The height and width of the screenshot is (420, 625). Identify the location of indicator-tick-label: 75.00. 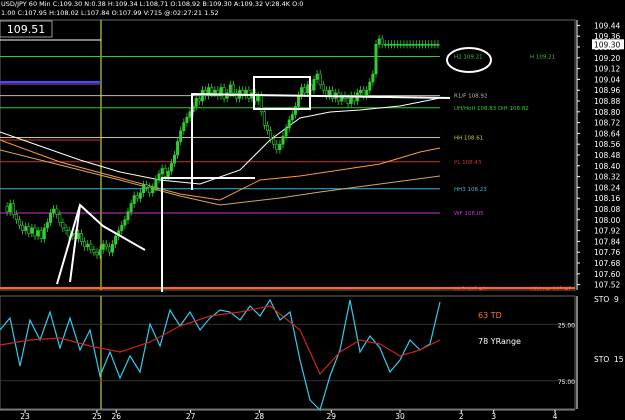
(566, 382).